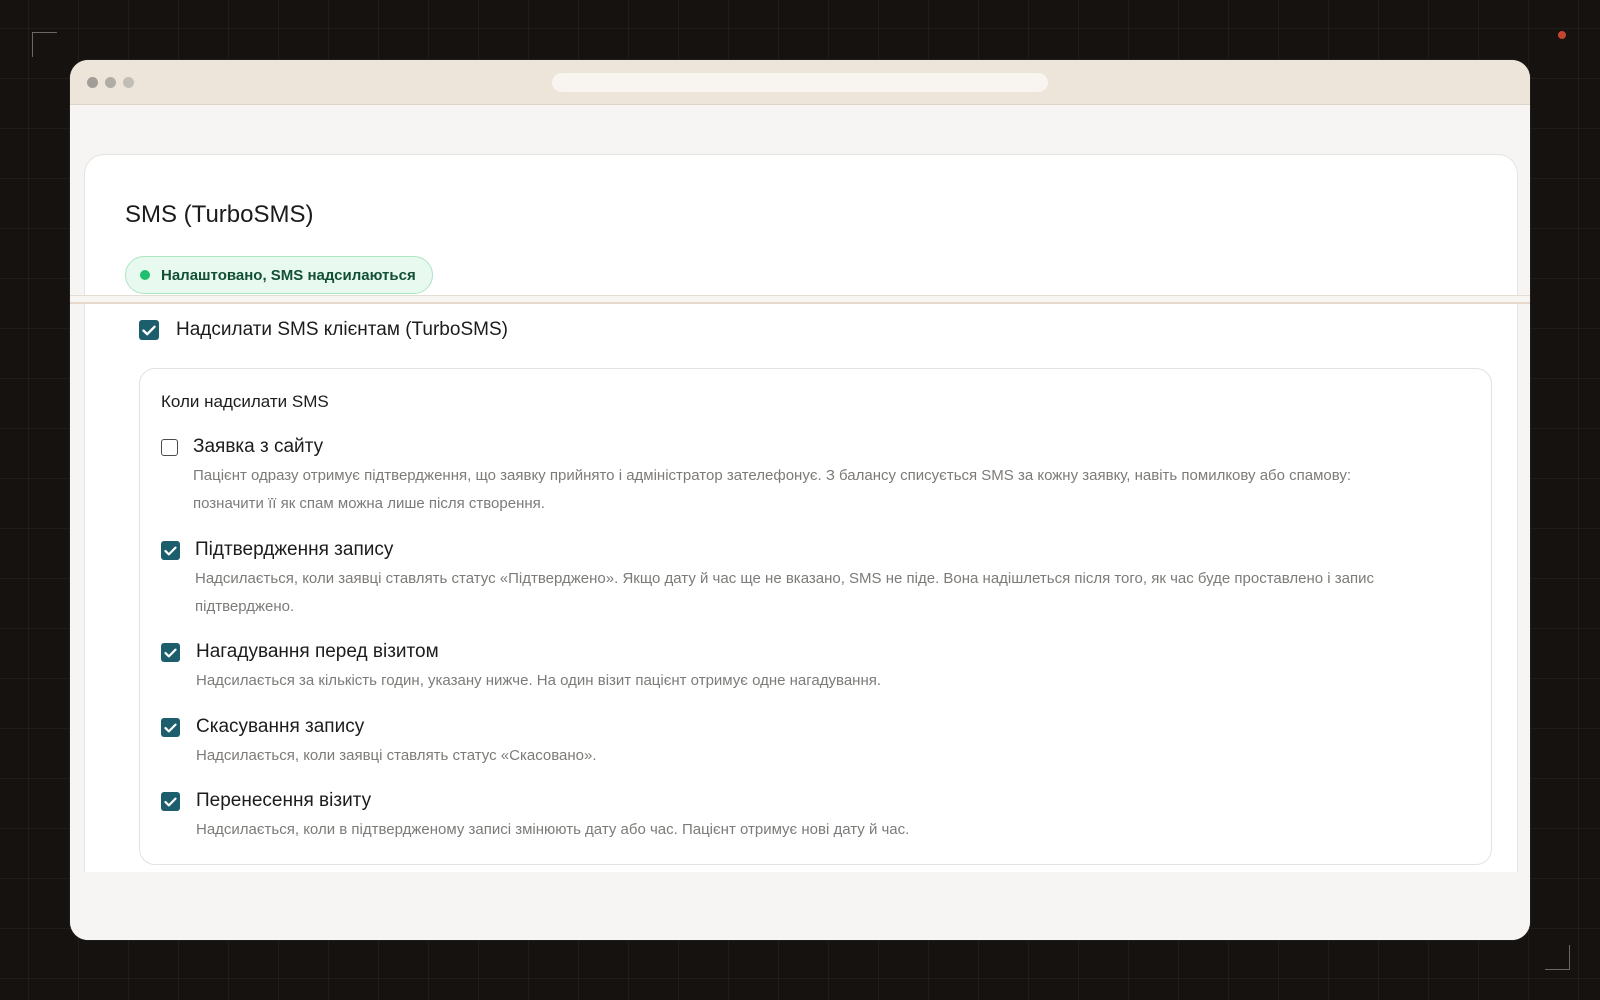 This screenshot has width=1600, height=1000. I want to click on option-checkbox-booking-cancellation, so click(170, 727).